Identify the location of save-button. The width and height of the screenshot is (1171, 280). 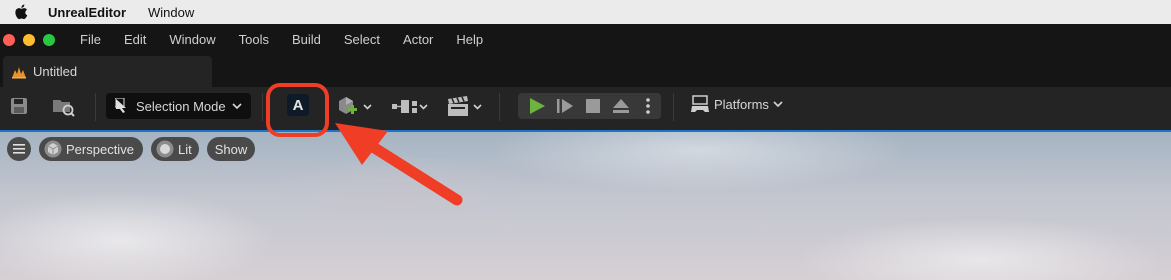
(19, 106).